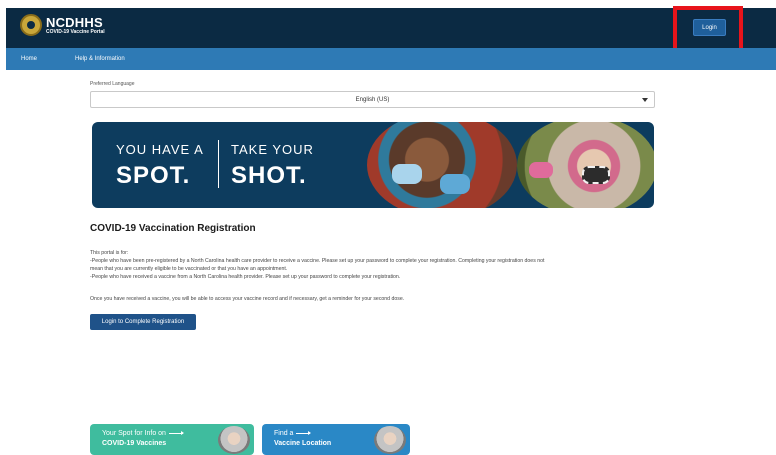 The image size is (776, 455). I want to click on card-small-text: Your Spot for Info on, so click(143, 433).